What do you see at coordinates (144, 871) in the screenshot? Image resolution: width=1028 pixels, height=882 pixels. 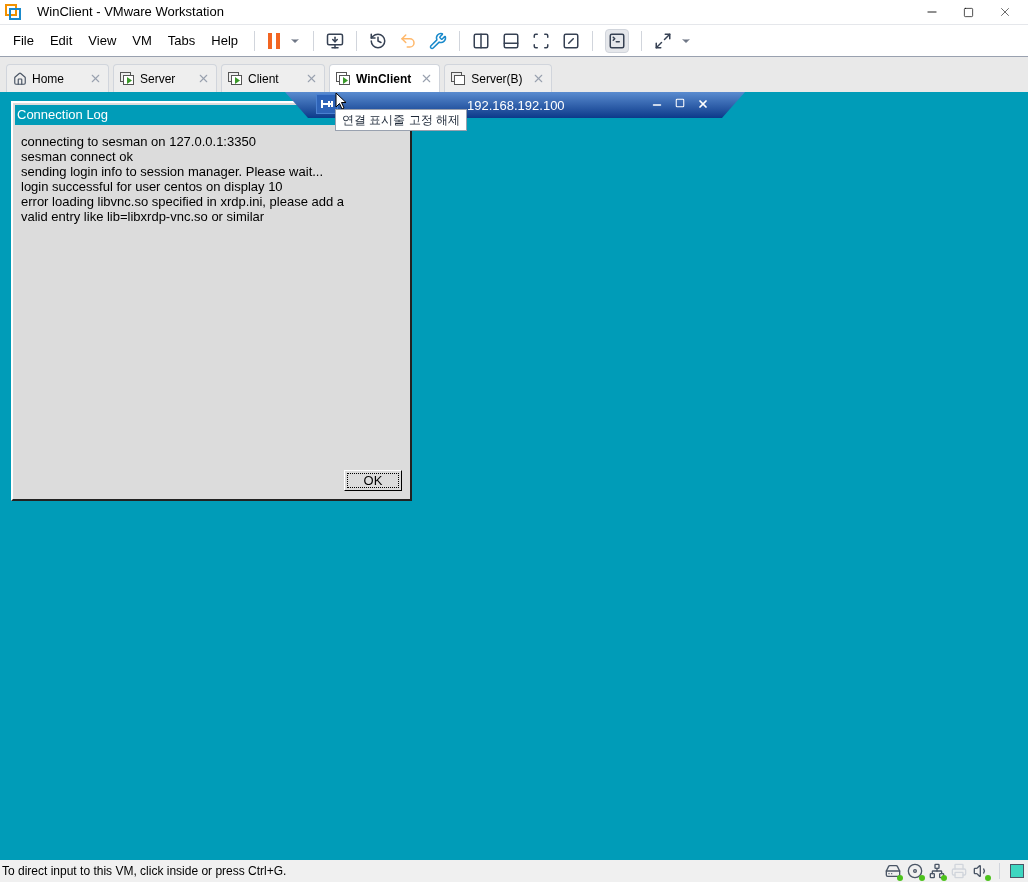 I see `status-text: To direct input to this VM, click inside or press Ctrl+G.` at bounding box center [144, 871].